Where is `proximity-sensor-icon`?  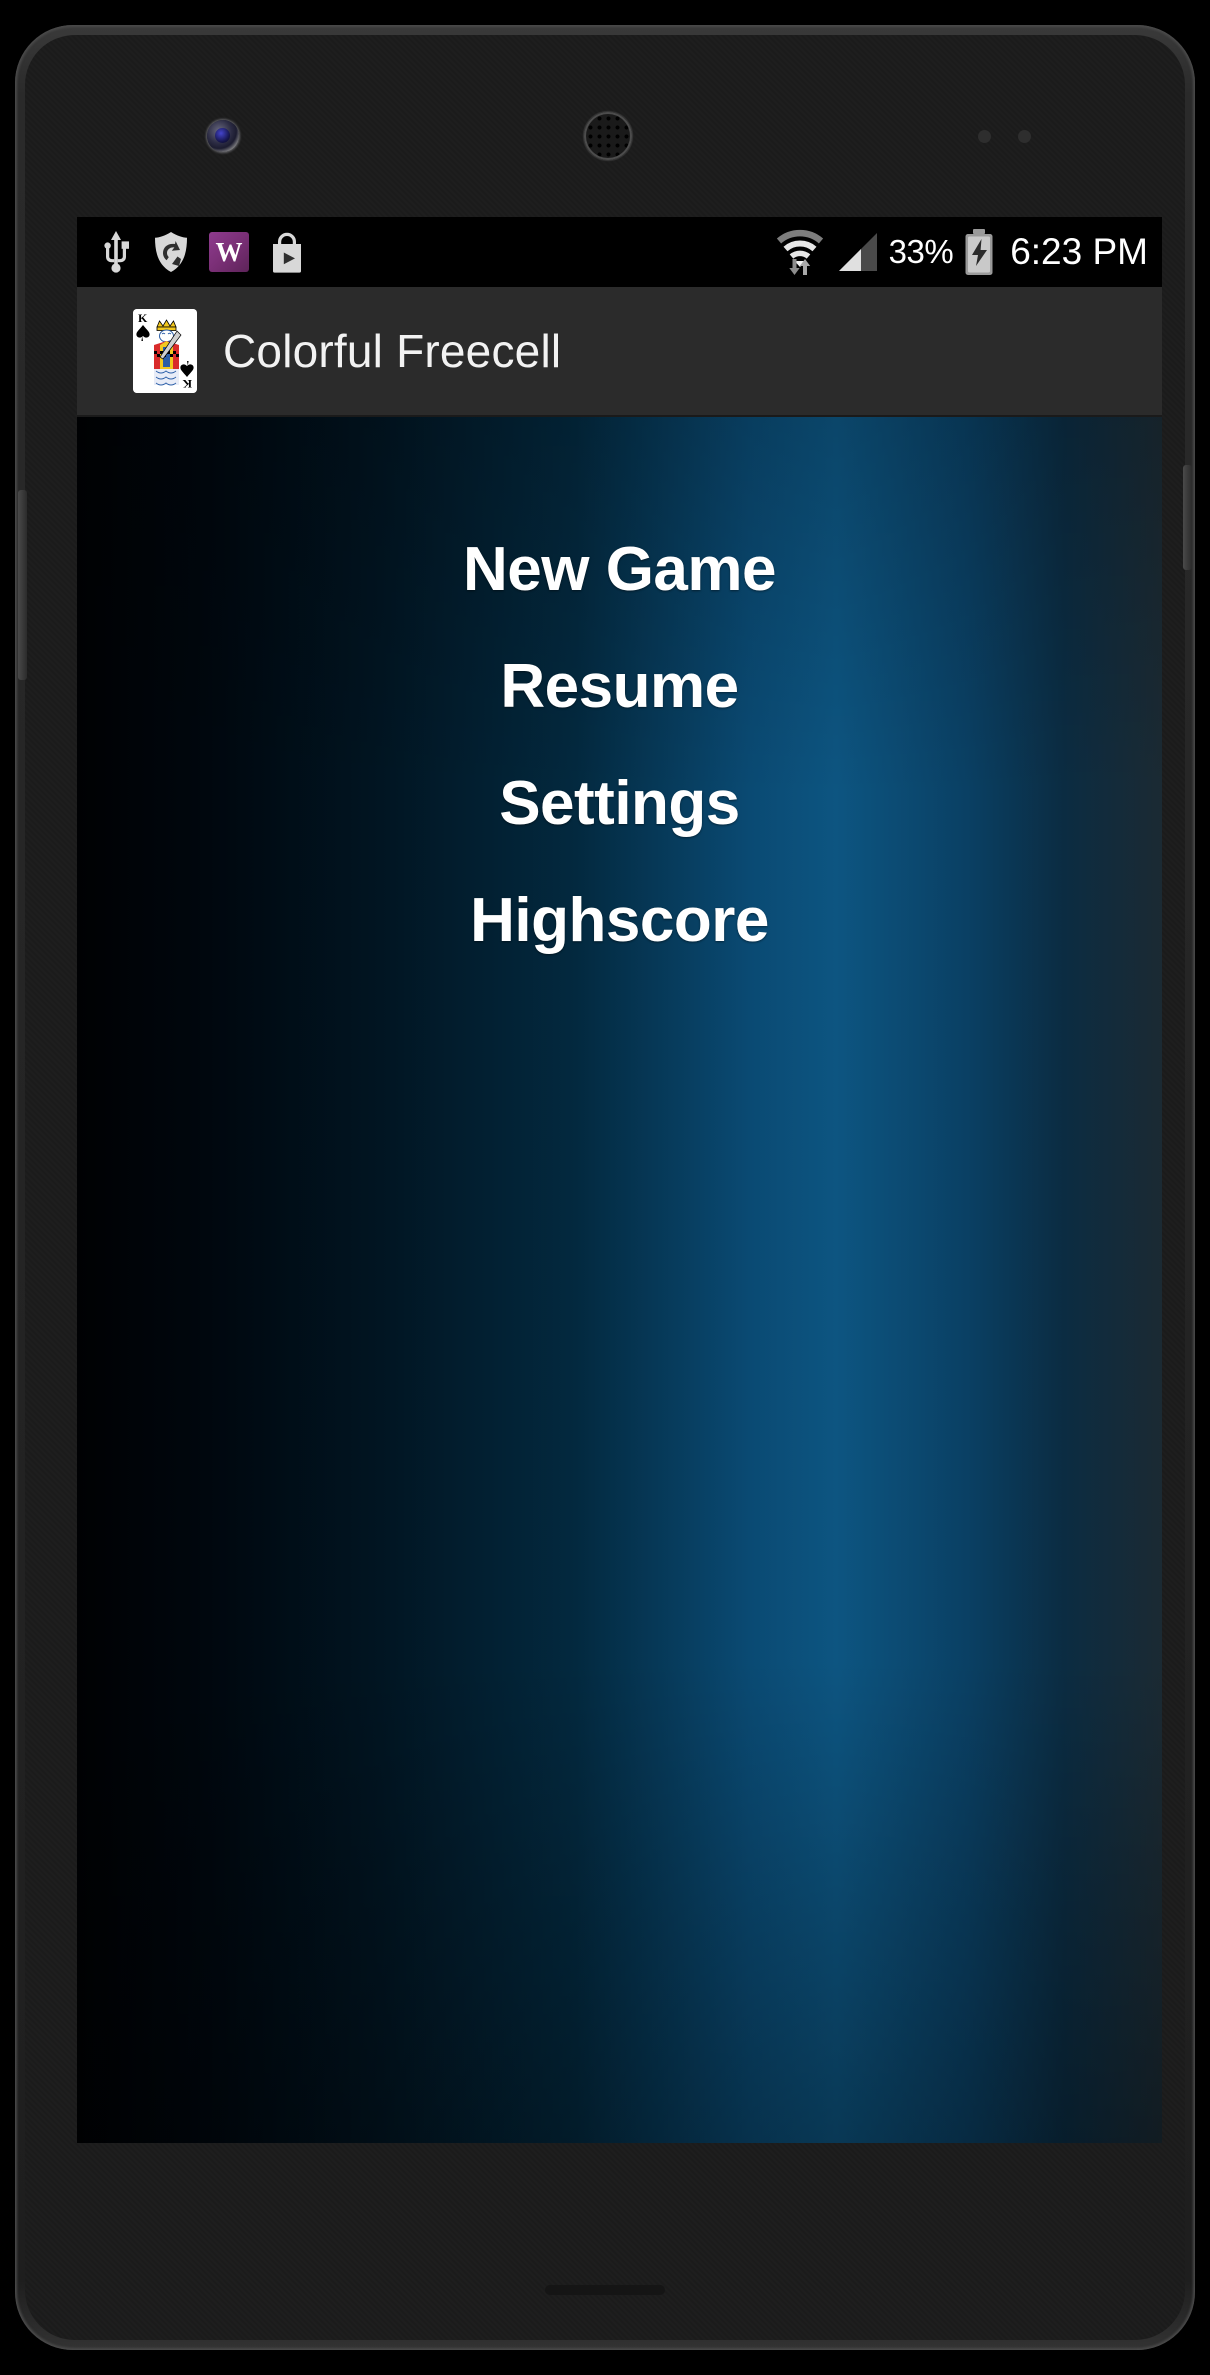 proximity-sensor-icon is located at coordinates (984, 136).